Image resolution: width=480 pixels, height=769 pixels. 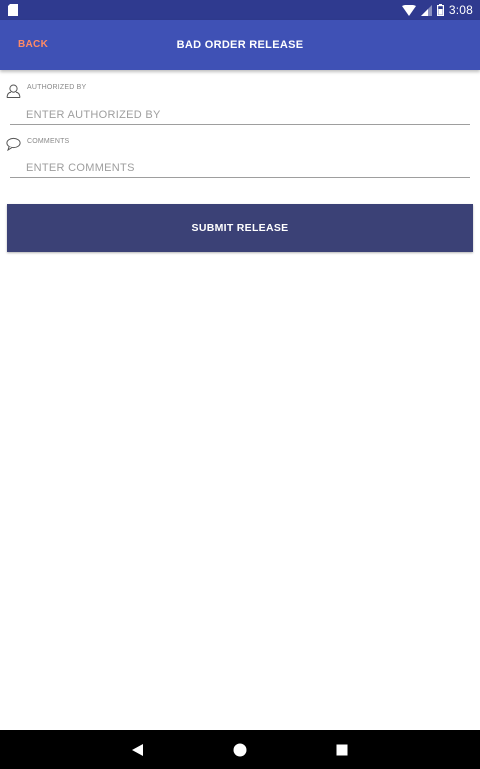 I want to click on page-title: BAD ORDER RELEASE, so click(x=240, y=45).